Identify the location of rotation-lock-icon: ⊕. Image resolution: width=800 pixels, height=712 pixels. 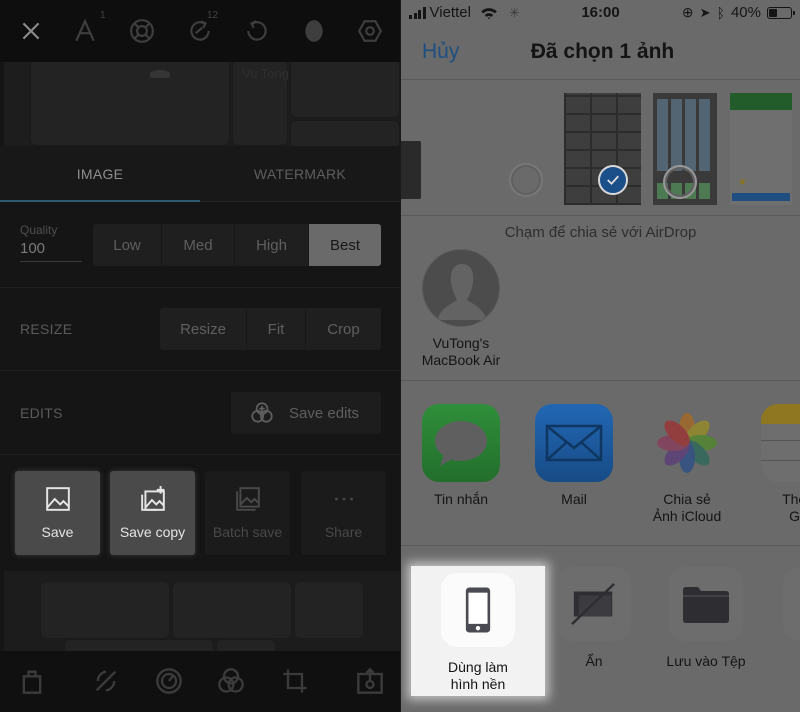
(687, 12).